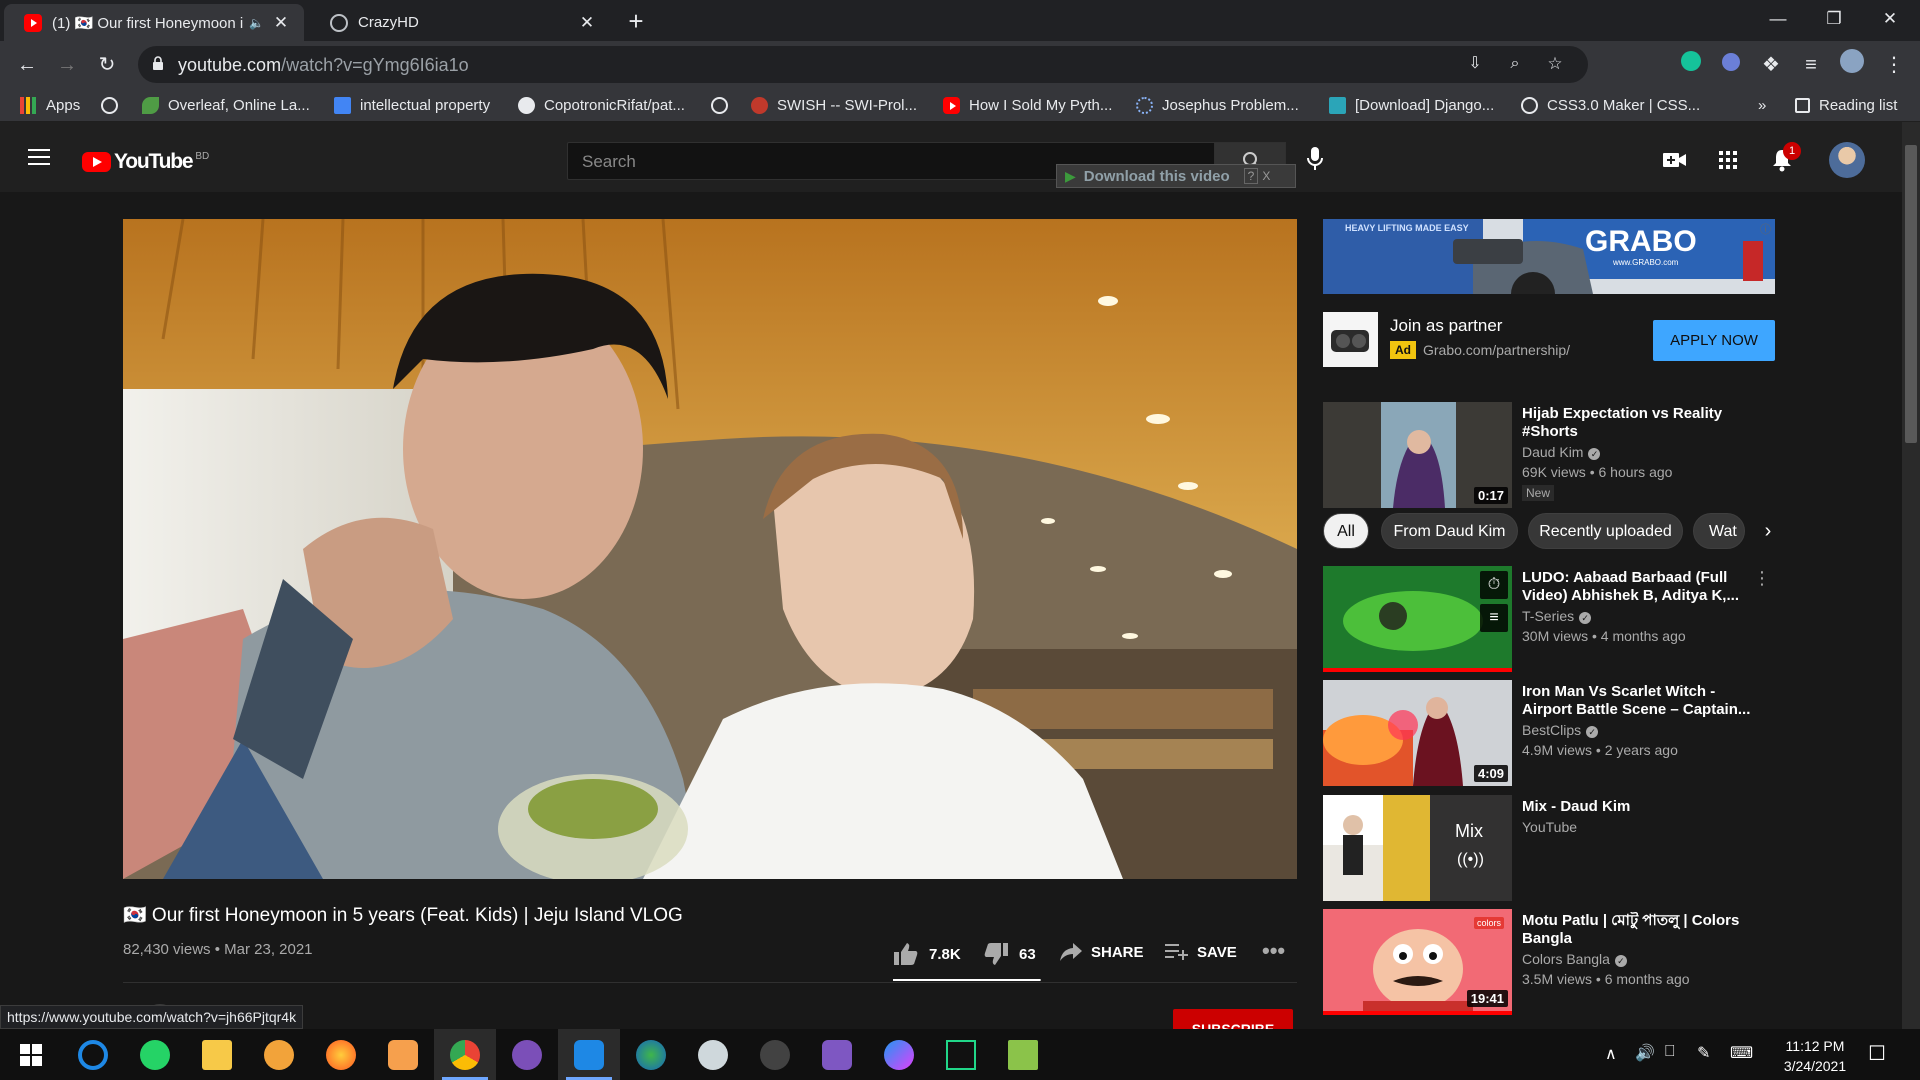 This screenshot has height=1080, width=1920. Describe the element at coordinates (1642, 807) in the screenshot. I see `video-title: Mix - Daud Kim` at that location.